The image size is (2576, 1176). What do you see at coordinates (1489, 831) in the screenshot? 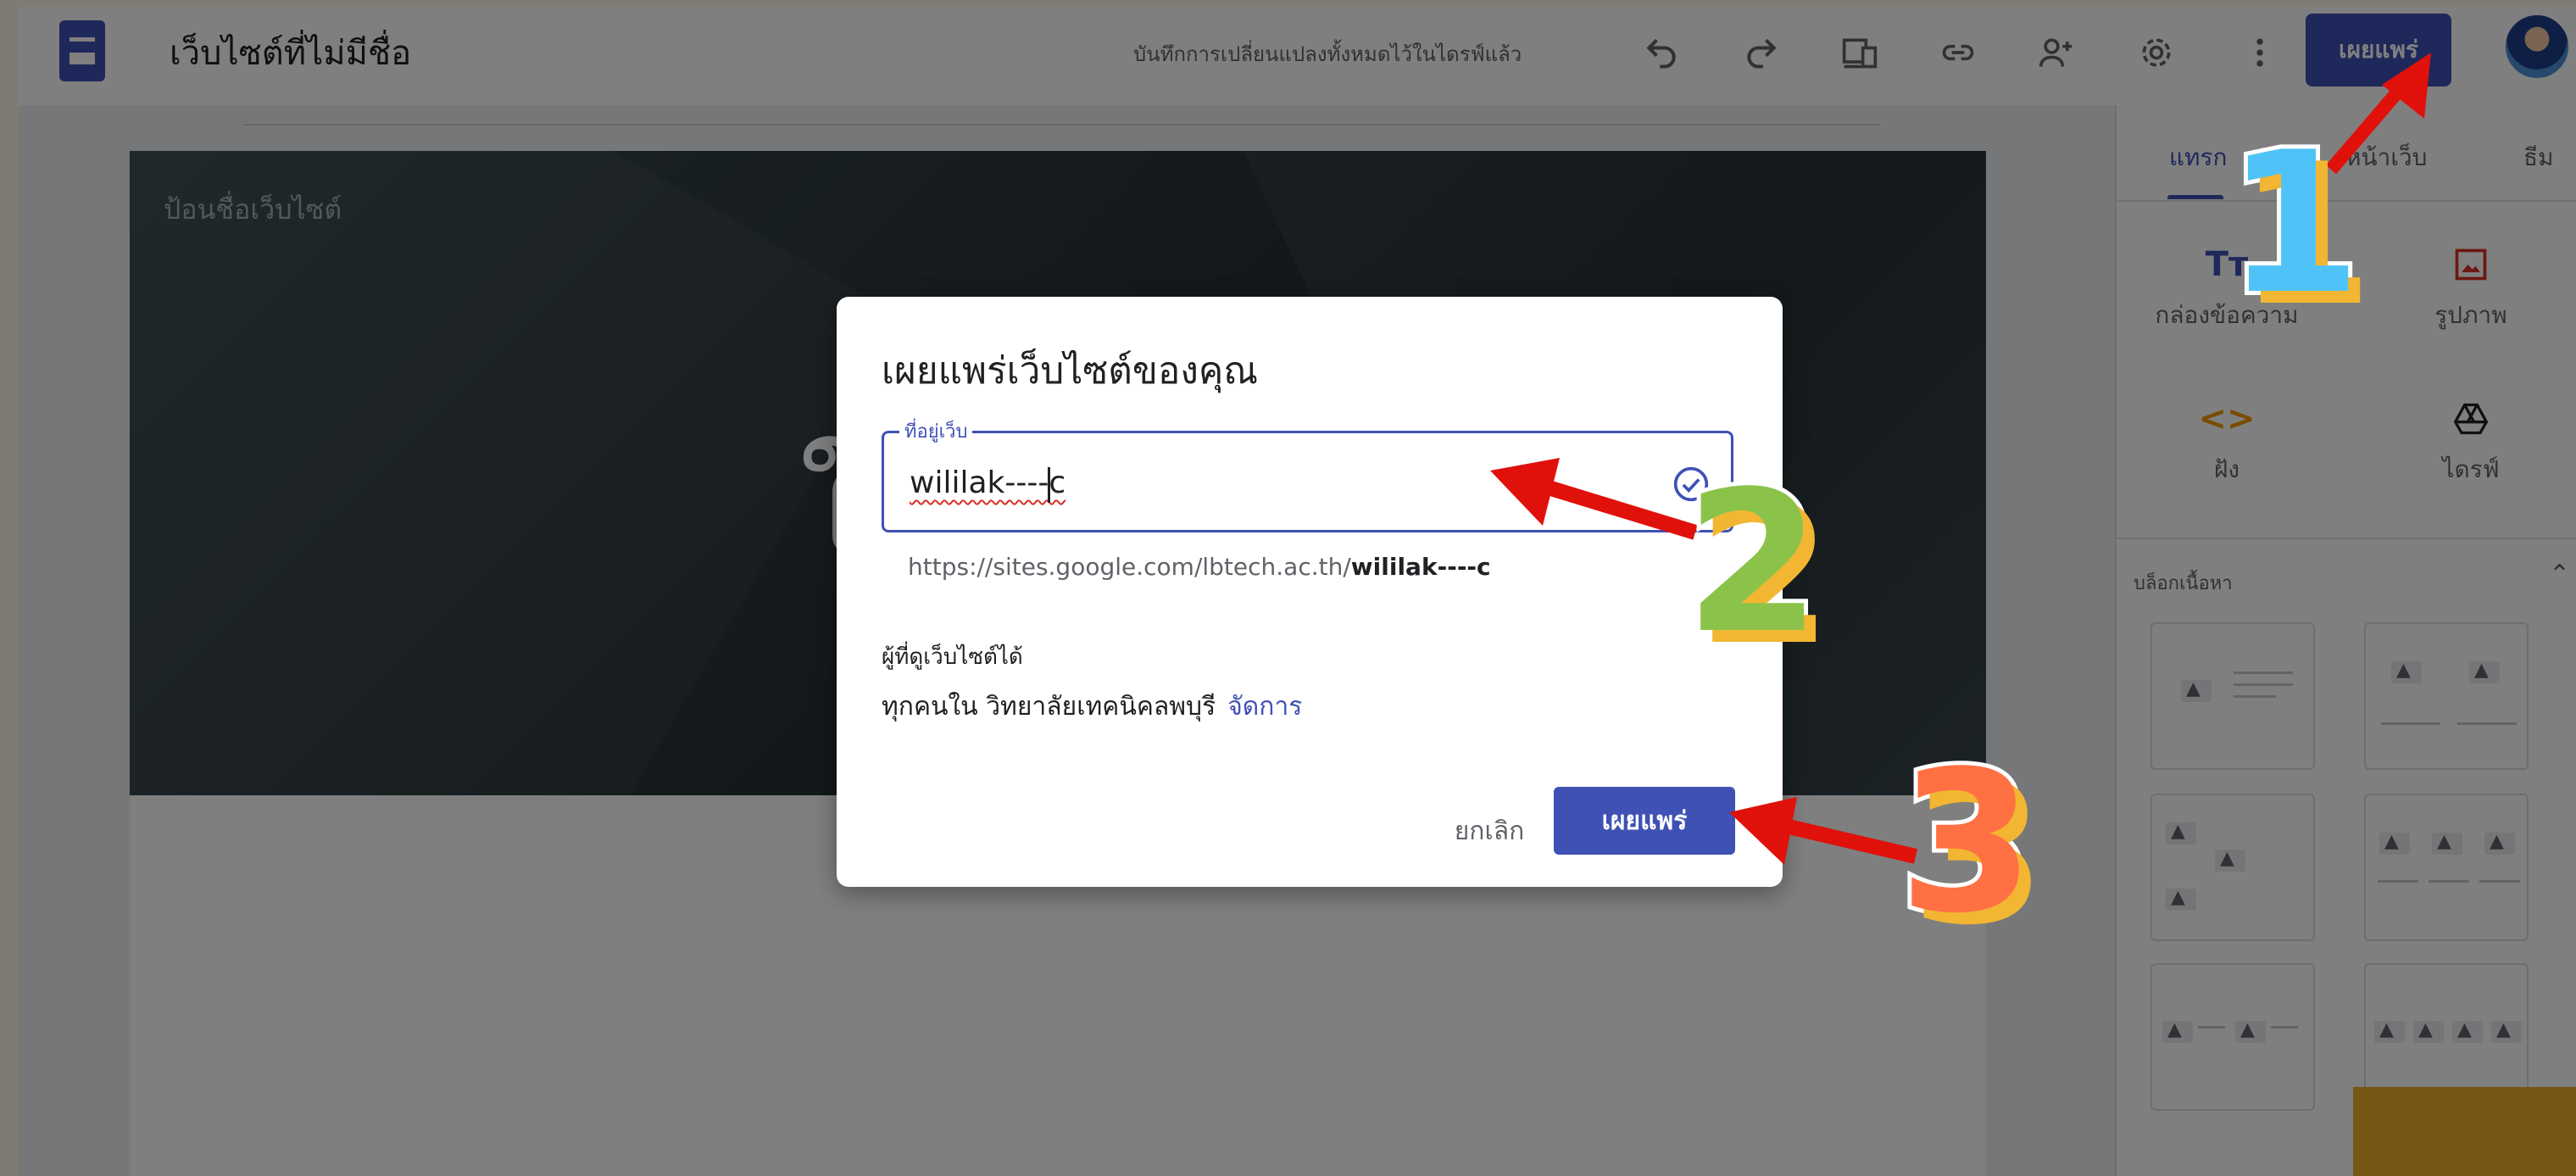
I see `cancel-button: ยกเลิก` at bounding box center [1489, 831].